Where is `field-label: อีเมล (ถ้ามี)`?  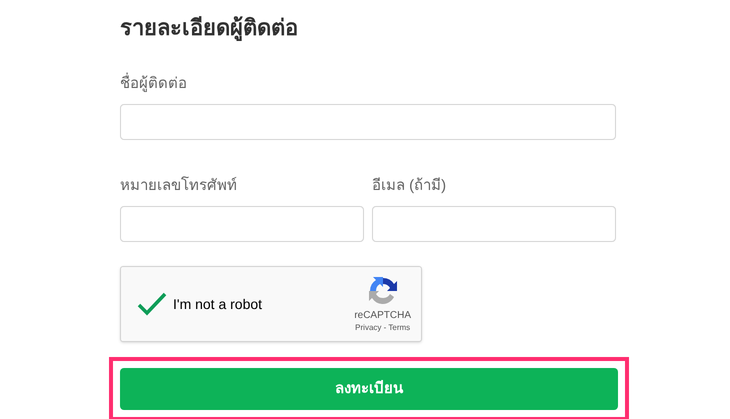 field-label: อีเมล (ถ้ามี) is located at coordinates (409, 186).